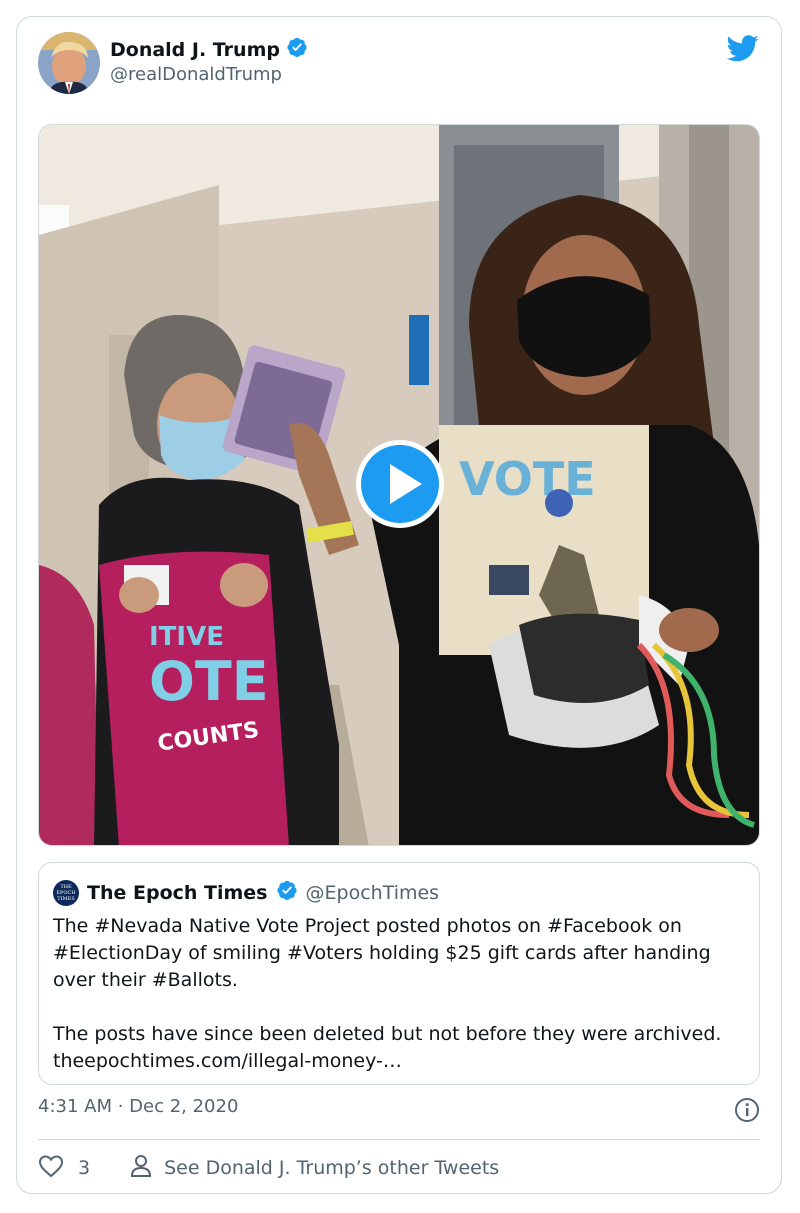 Image resolution: width=800 pixels, height=1213 pixels. I want to click on person-icon, so click(141, 1168).